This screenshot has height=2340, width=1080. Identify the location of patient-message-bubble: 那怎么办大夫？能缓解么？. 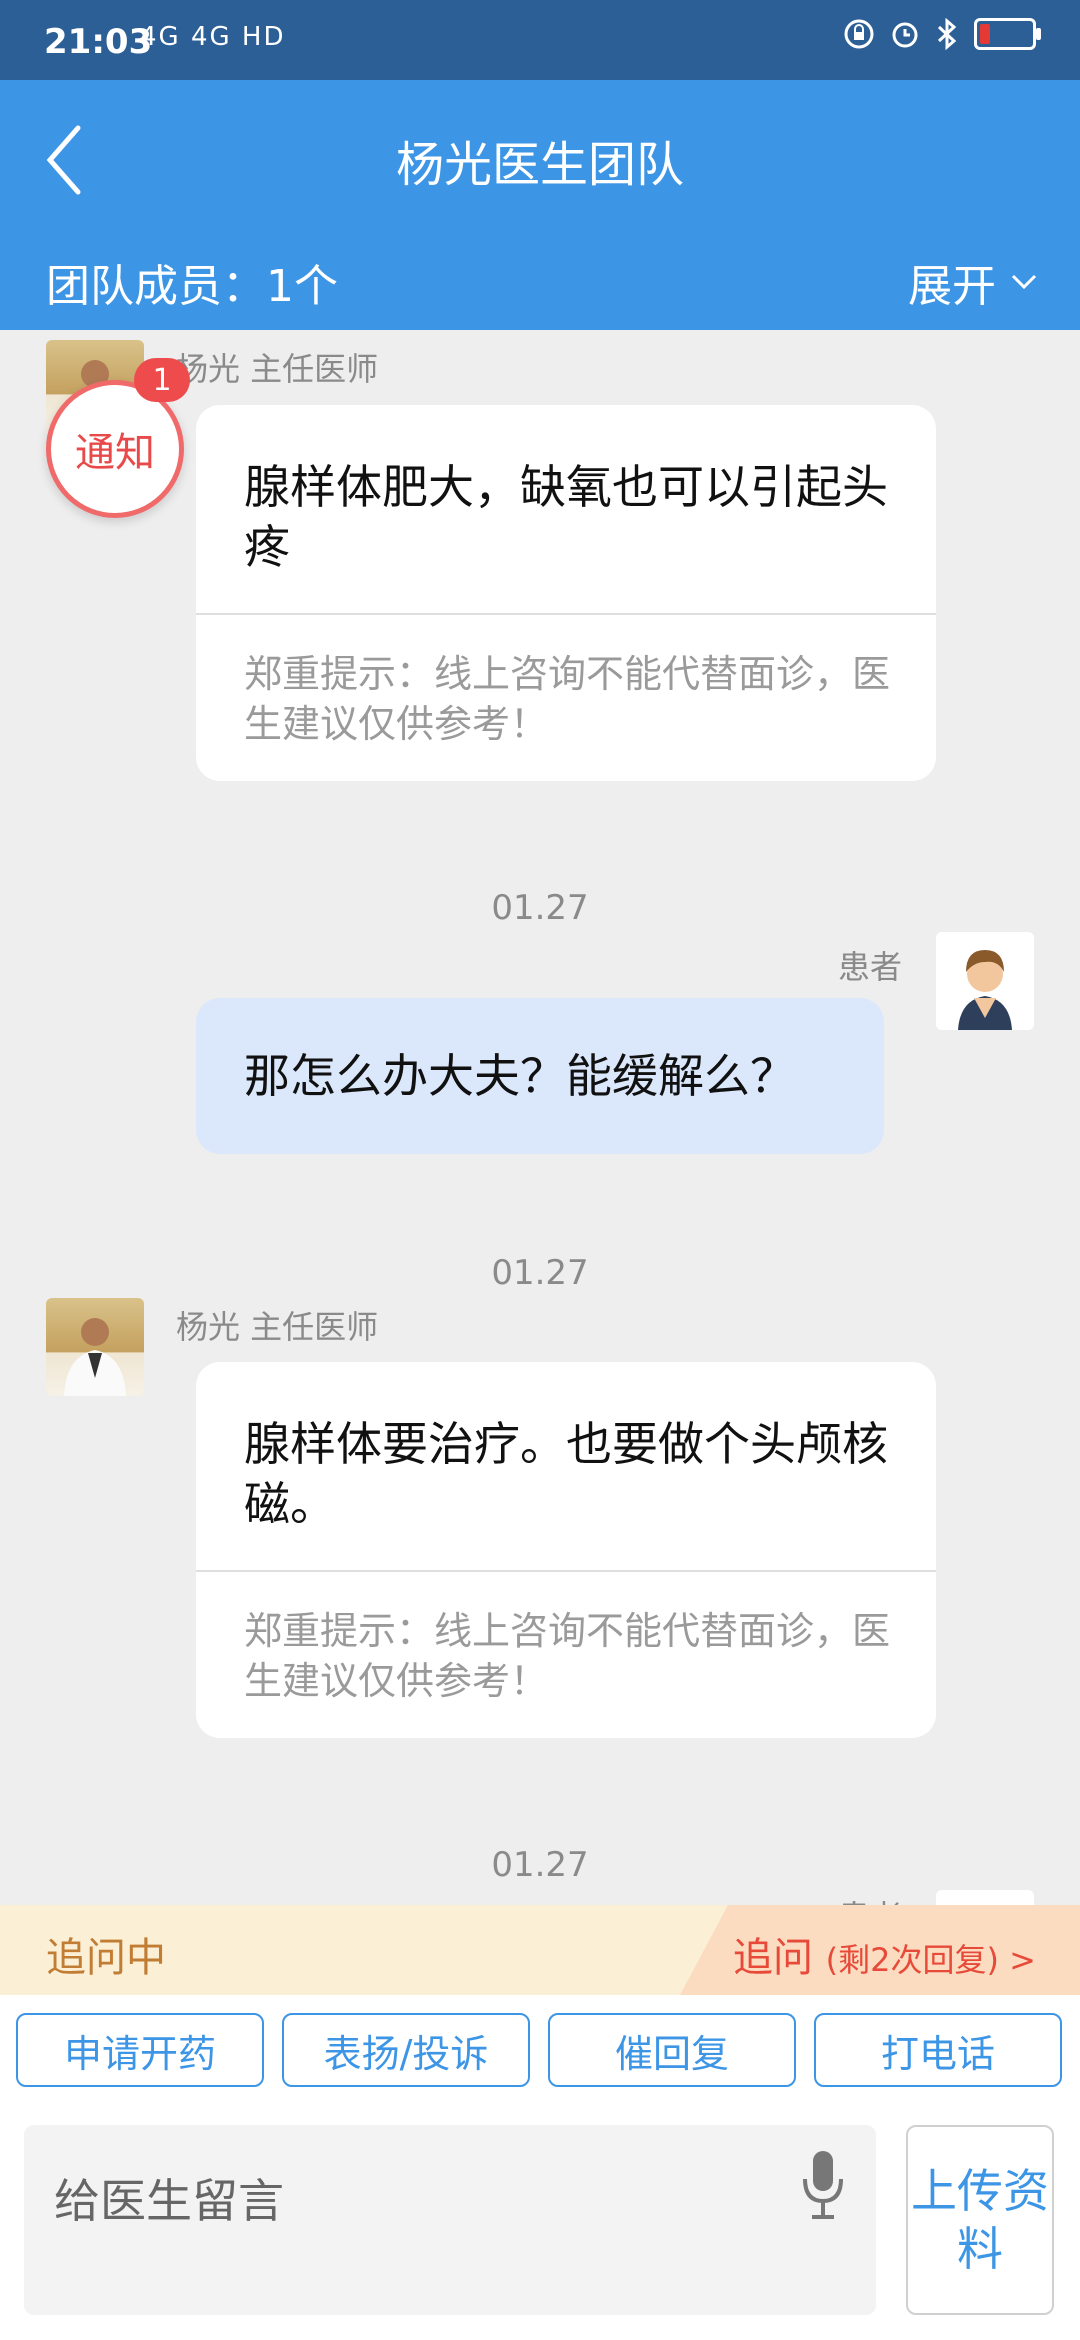
(540, 1076).